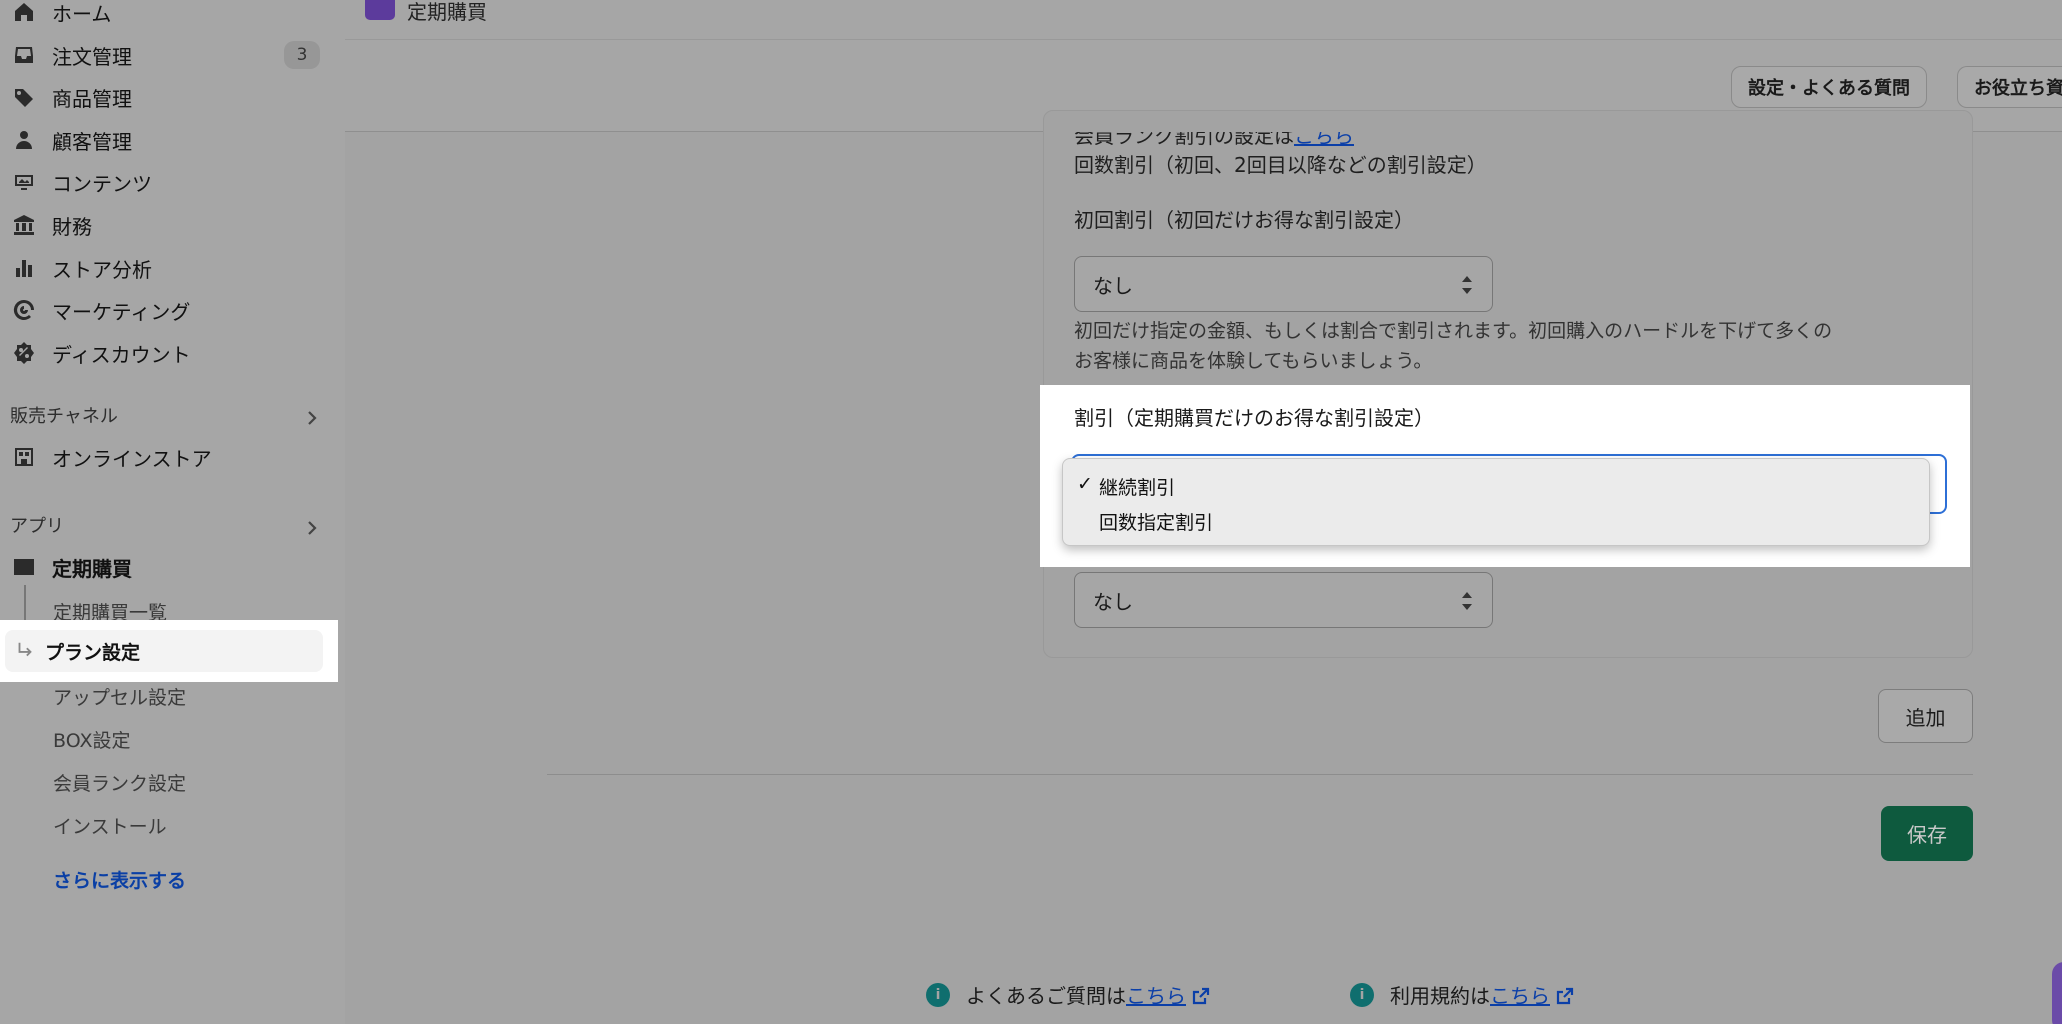 Image resolution: width=2062 pixels, height=1024 pixels. Describe the element at coordinates (170, 55) in the screenshot. I see `sidebar-item-orders: 注文管理 3` at that location.